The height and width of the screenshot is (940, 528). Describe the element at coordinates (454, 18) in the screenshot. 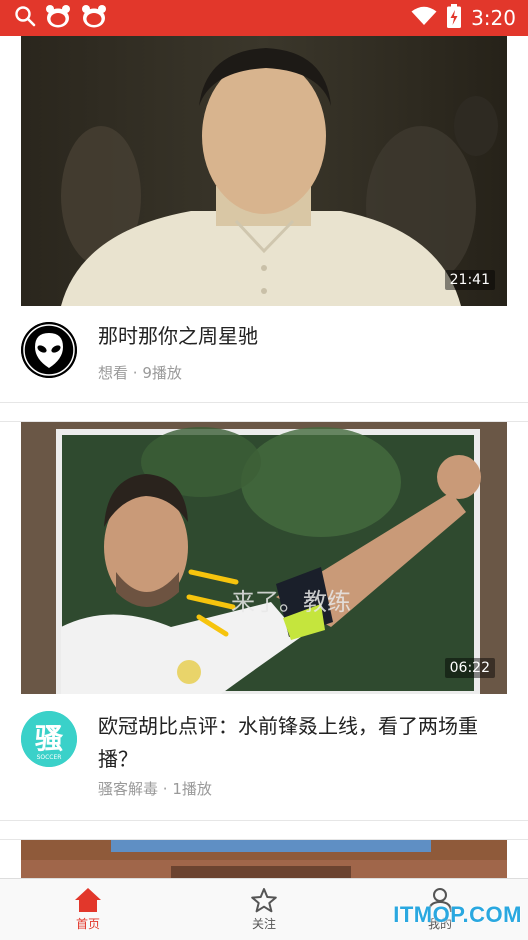

I see `battery-charging-icon` at that location.